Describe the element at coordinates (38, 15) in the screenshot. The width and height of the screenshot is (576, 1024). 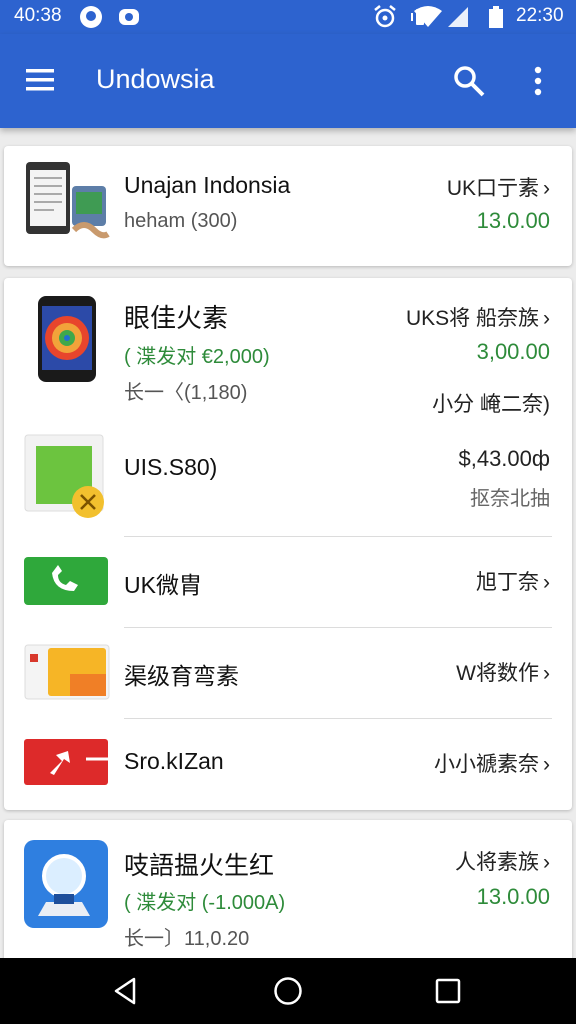
I see `status-time-left: 40:38` at that location.